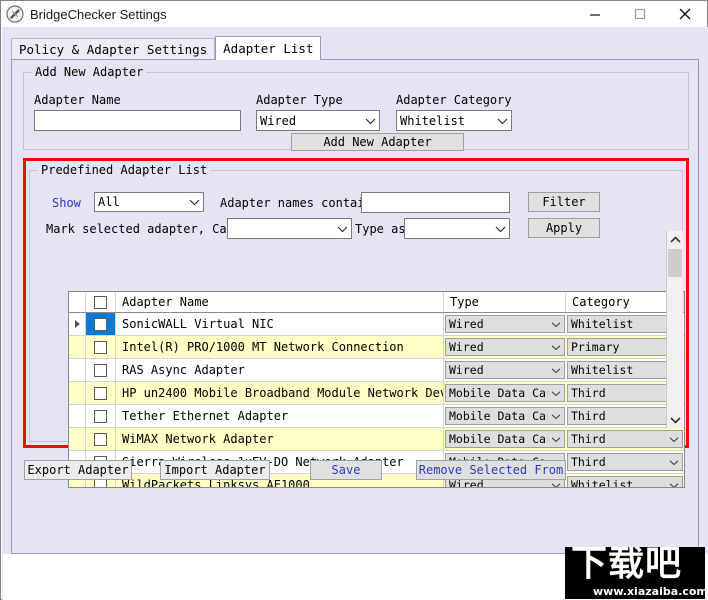 The width and height of the screenshot is (708, 600). What do you see at coordinates (318, 120) in the screenshot?
I see `adapter-type-select: Wired` at bounding box center [318, 120].